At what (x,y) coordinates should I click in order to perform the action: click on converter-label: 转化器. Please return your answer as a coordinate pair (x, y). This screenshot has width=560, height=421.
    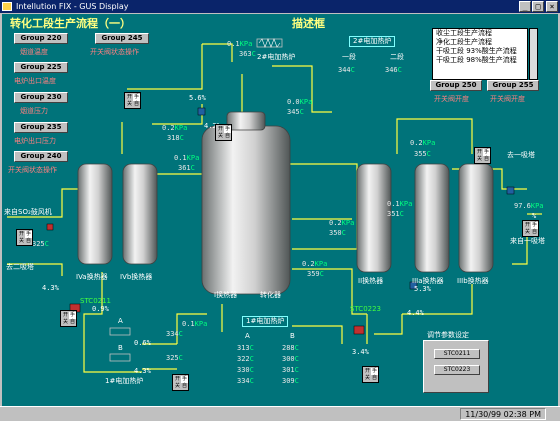
    Looking at the image, I should click on (270, 295).